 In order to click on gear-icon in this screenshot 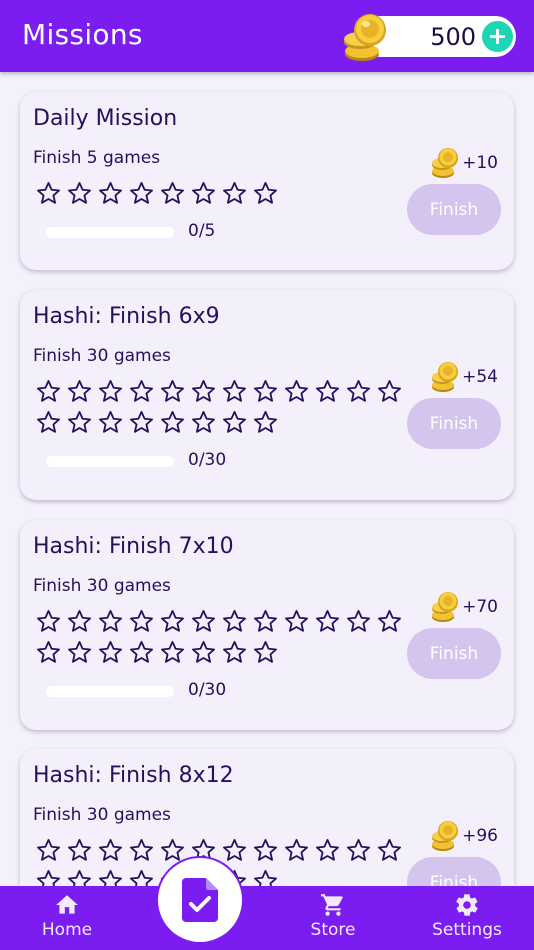, I will do `click(467, 905)`.